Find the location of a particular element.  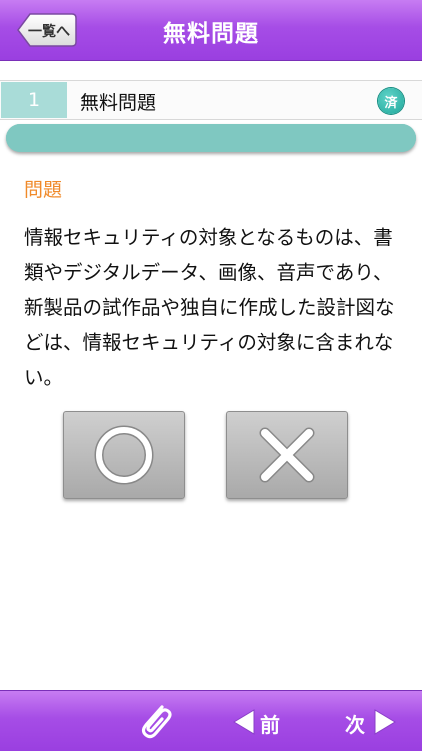

status-badge: 済 is located at coordinates (391, 101).